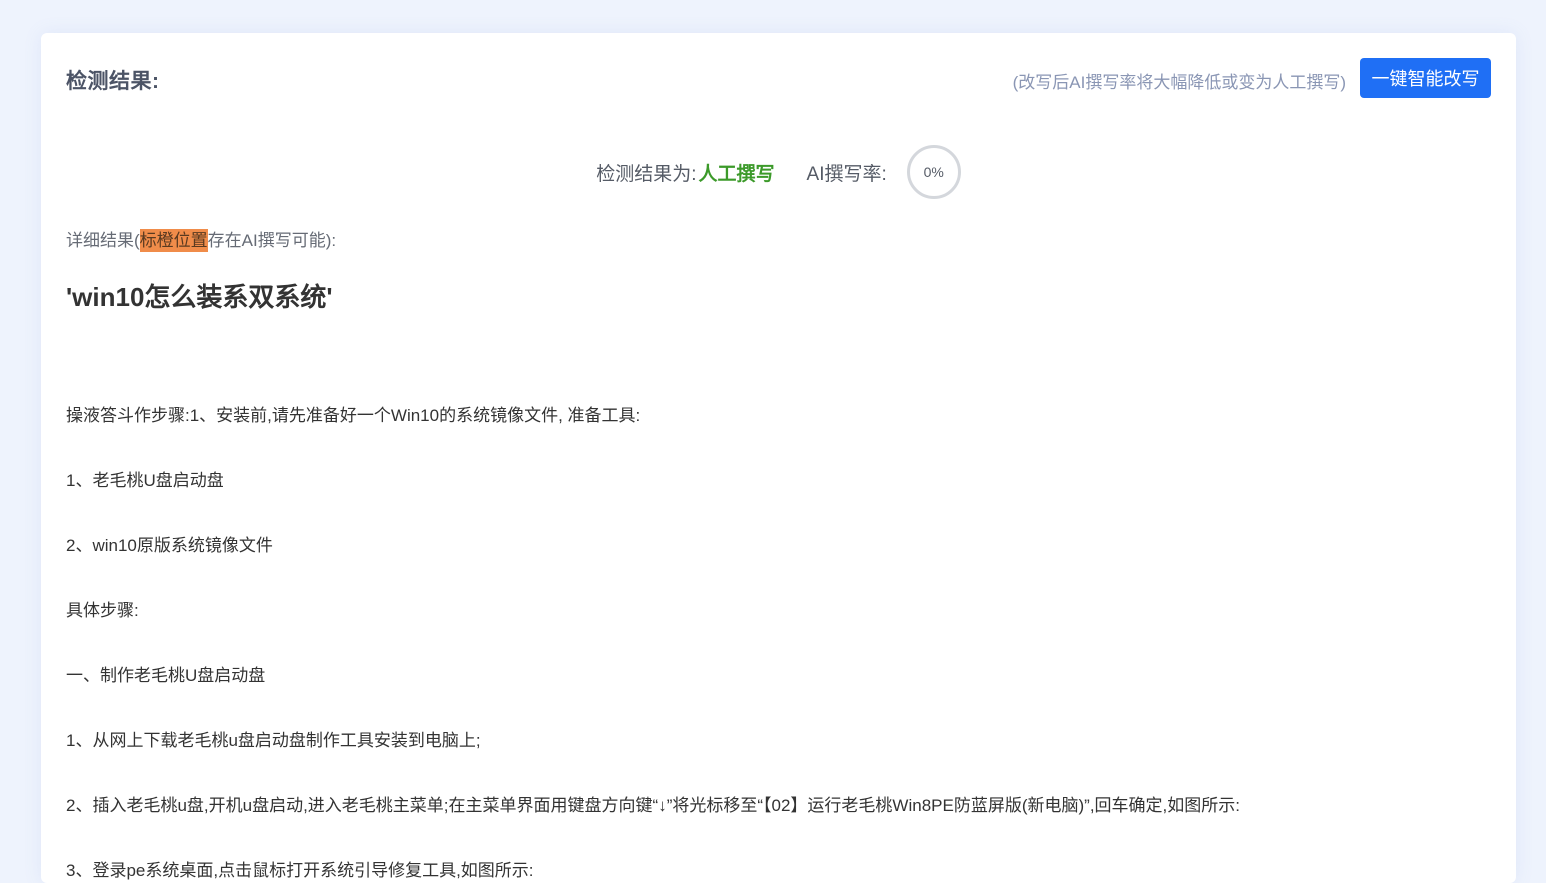 The image size is (1546, 883). What do you see at coordinates (778, 172) in the screenshot?
I see `result-summary: 检测结果为: 人工撰写 AI撰写率: 0%` at bounding box center [778, 172].